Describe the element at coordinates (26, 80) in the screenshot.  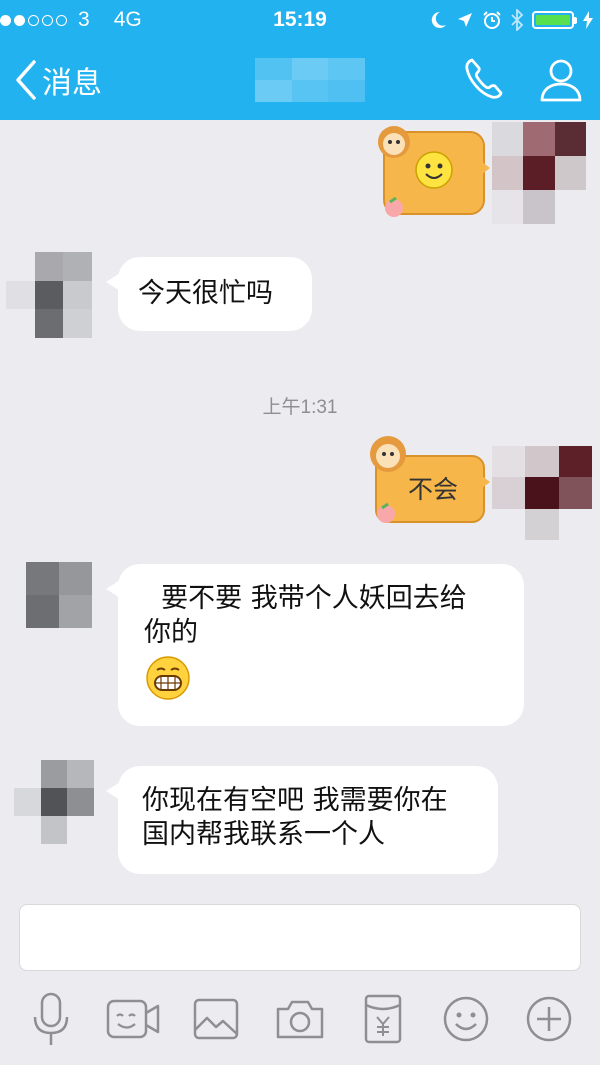
I see `chevron-left-icon` at that location.